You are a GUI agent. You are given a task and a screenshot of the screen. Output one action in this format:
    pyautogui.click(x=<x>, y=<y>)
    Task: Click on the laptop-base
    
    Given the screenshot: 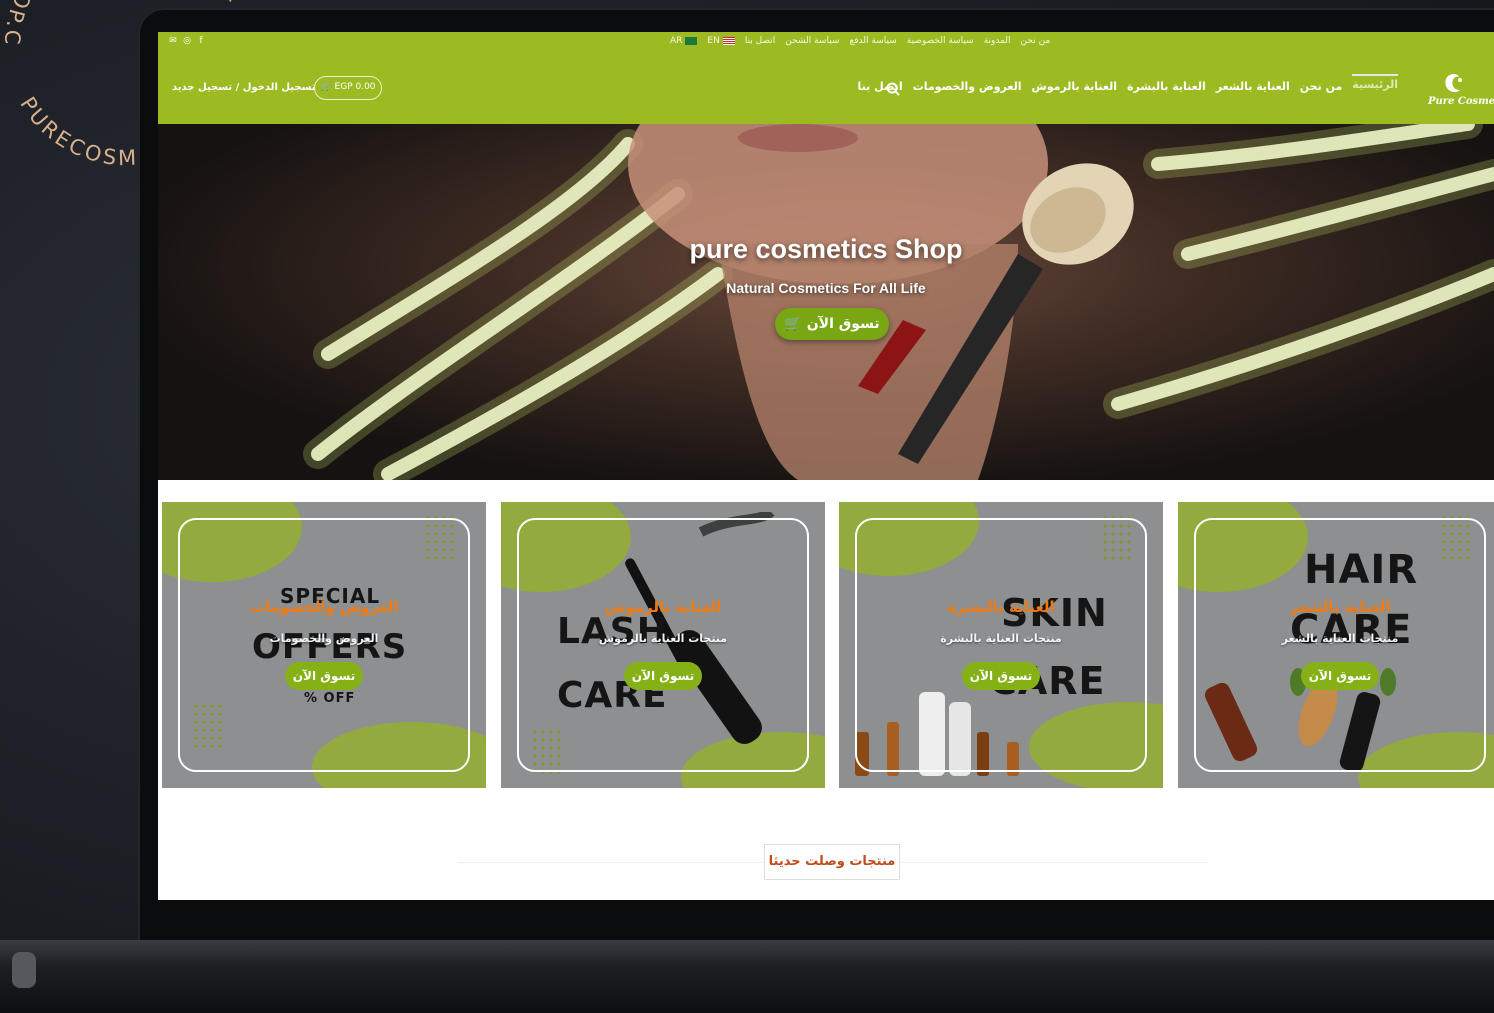 What is the action you would take?
    pyautogui.click(x=747, y=976)
    